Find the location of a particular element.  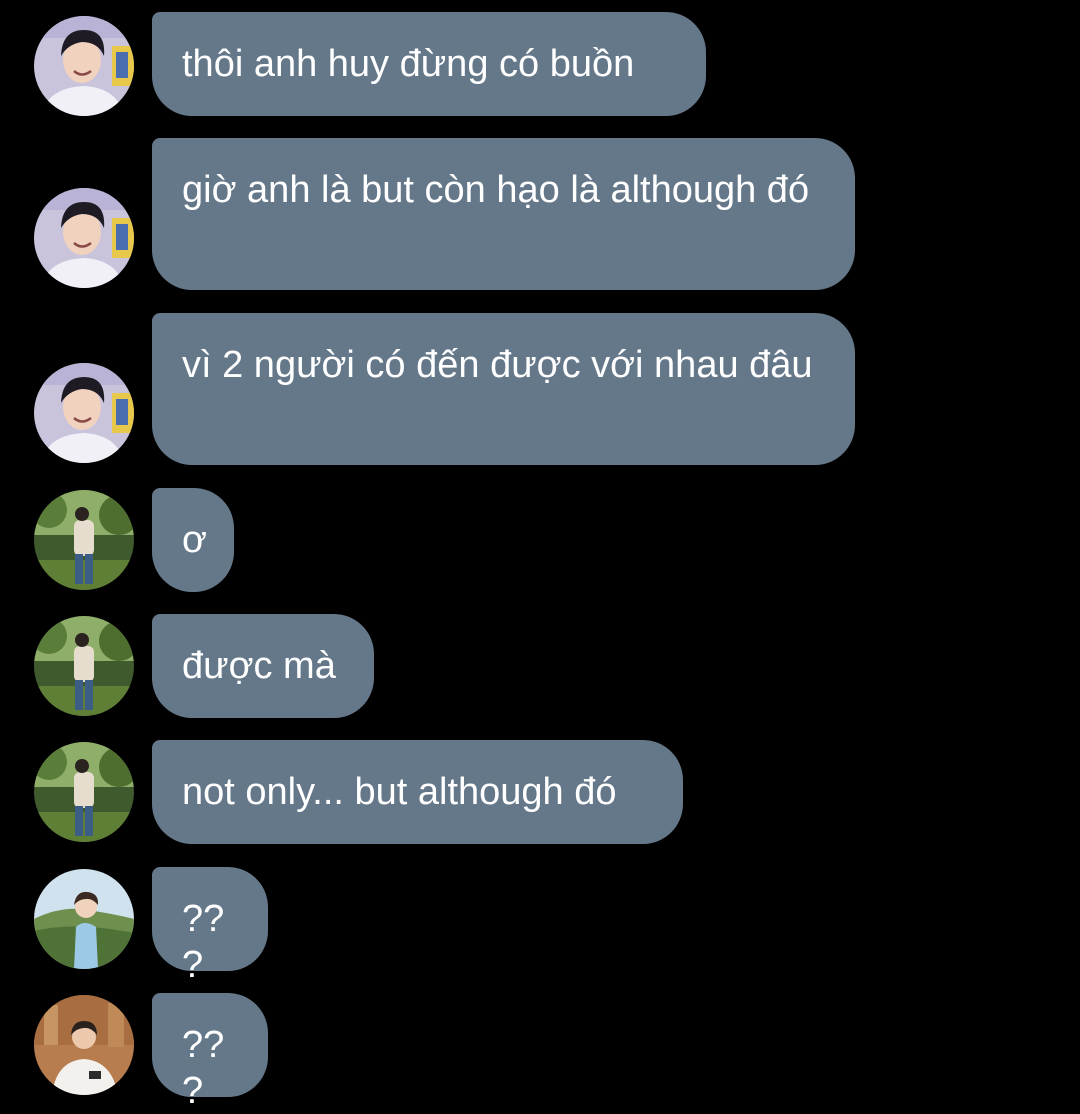

message-row: thôi anh huy đừng có buồn is located at coordinates (540, 64).